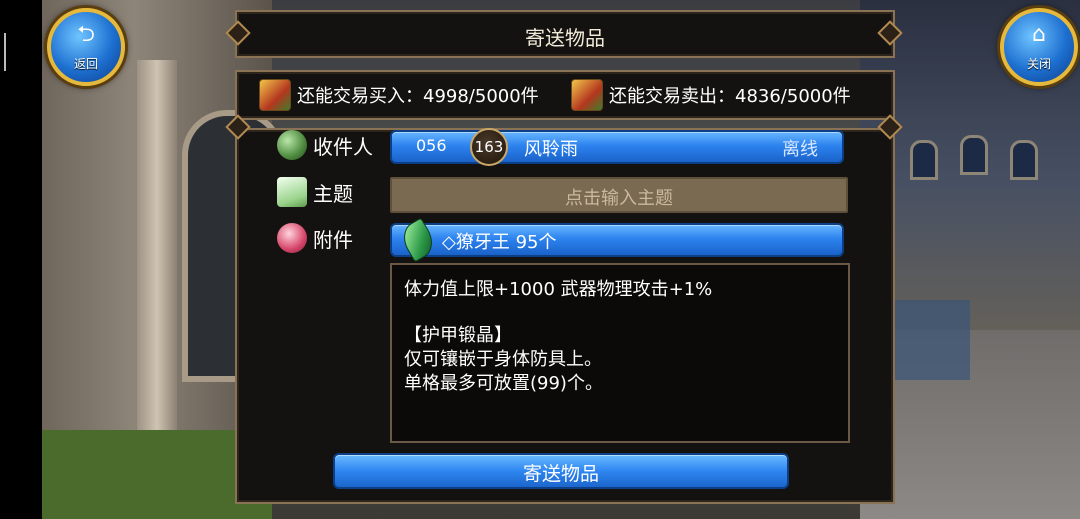  I want to click on attachment-label: 附件, so click(333, 239).